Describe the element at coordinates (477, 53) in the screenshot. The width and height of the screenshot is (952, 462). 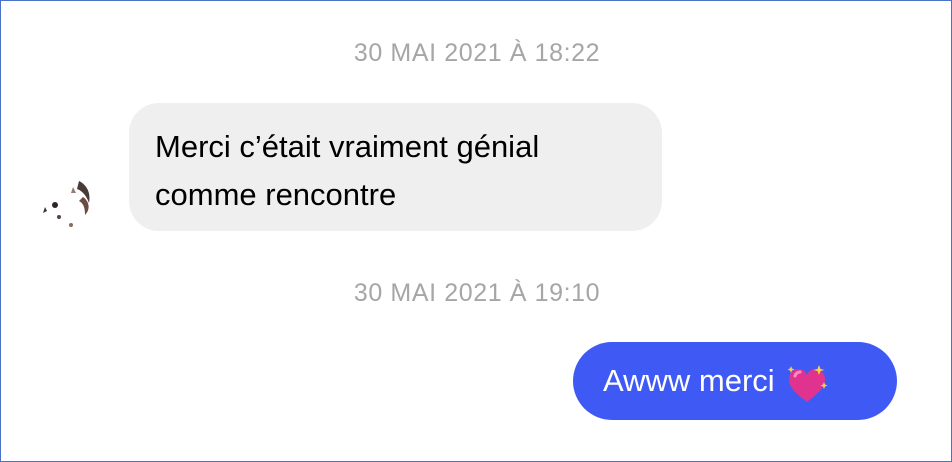
I see `timestamp: 30 MAI 2021 À 18:22` at that location.